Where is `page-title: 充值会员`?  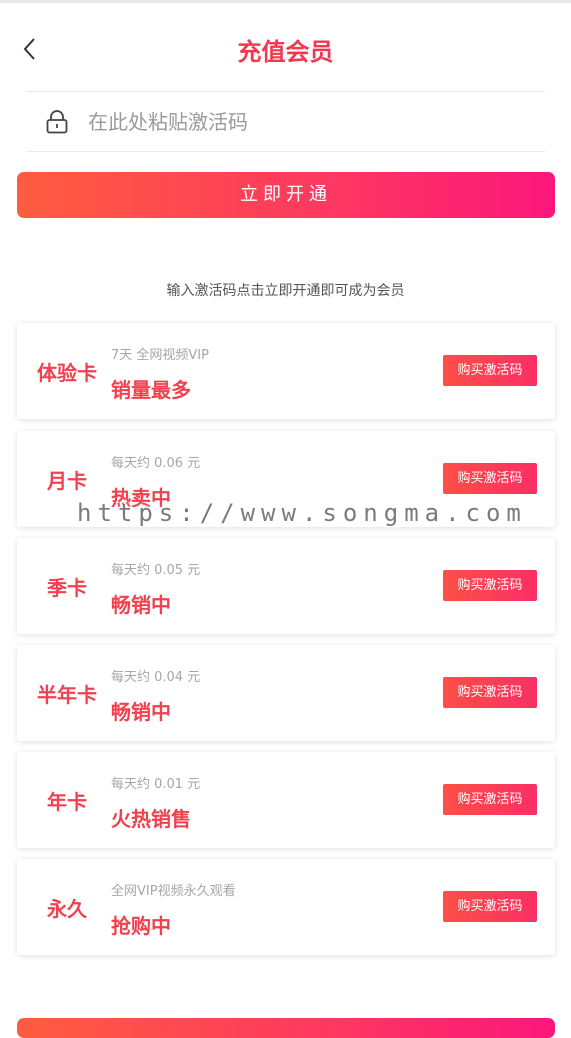
page-title: 充值会员 is located at coordinates (285, 52).